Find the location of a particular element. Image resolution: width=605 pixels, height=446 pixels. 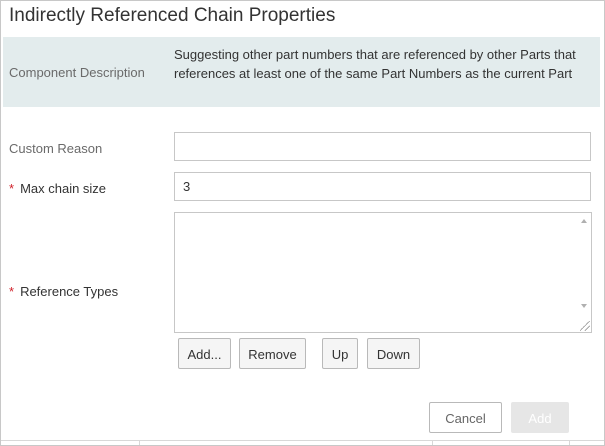

move-down-button: Down is located at coordinates (393, 353).